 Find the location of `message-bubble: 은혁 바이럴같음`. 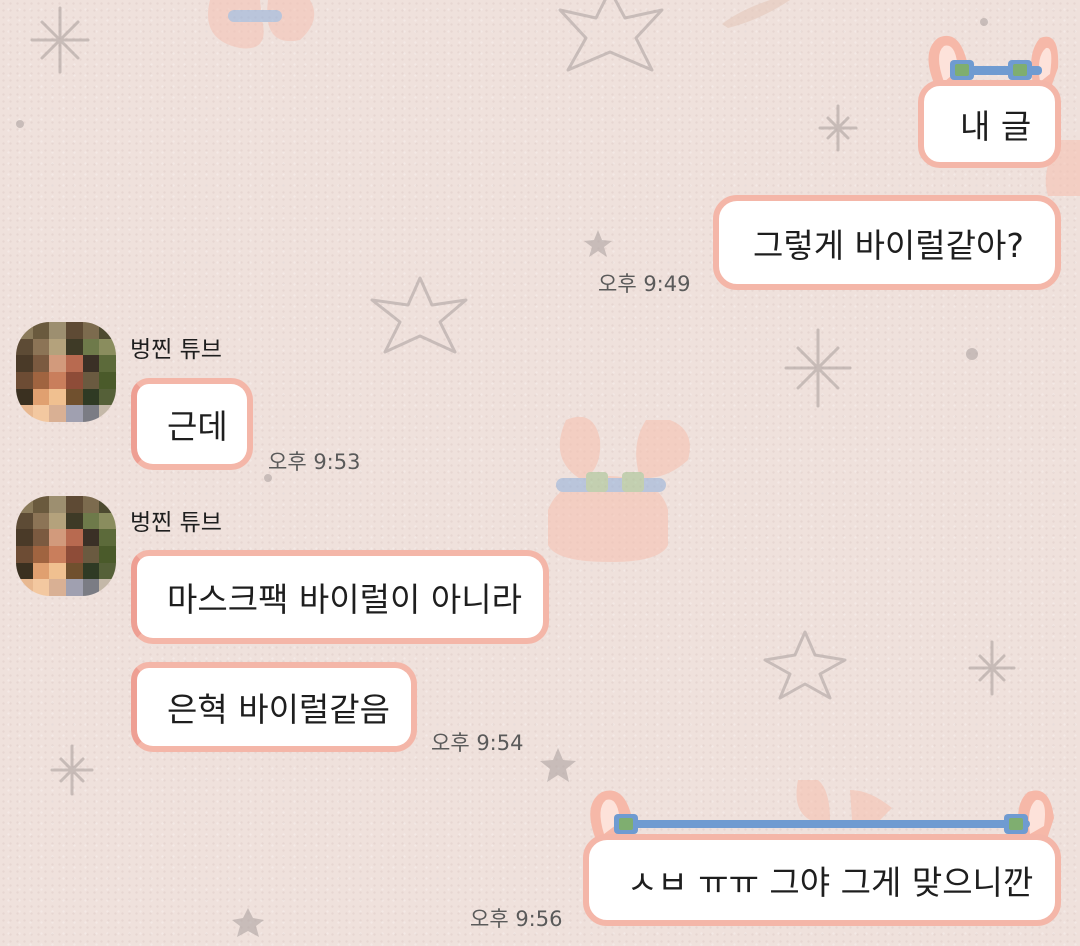

message-bubble: 은혁 바이럴같음 is located at coordinates (274, 707).